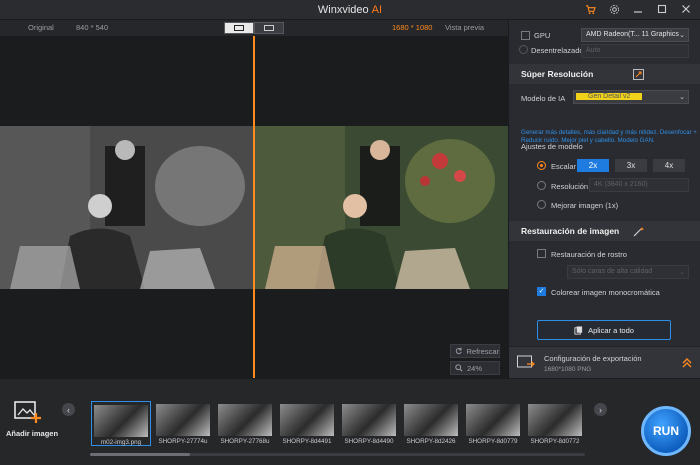  What do you see at coordinates (183, 423) in the screenshot?
I see `thumbnail-item: SHORPY-27774u` at bounding box center [183, 423].